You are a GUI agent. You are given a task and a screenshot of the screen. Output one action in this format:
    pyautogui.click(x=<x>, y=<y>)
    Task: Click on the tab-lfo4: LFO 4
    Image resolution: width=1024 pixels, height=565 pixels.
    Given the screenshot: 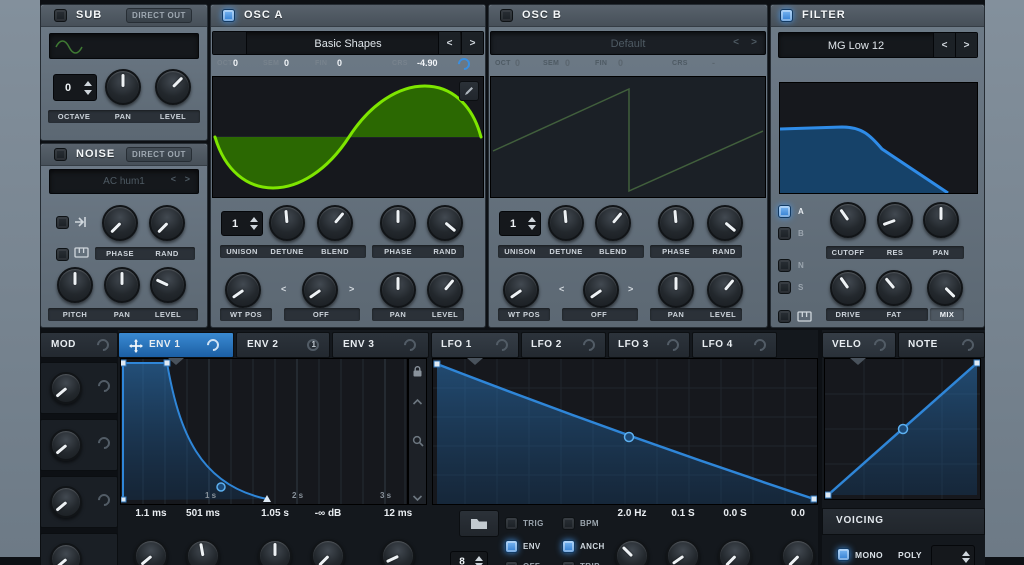 What is the action you would take?
    pyautogui.click(x=734, y=345)
    